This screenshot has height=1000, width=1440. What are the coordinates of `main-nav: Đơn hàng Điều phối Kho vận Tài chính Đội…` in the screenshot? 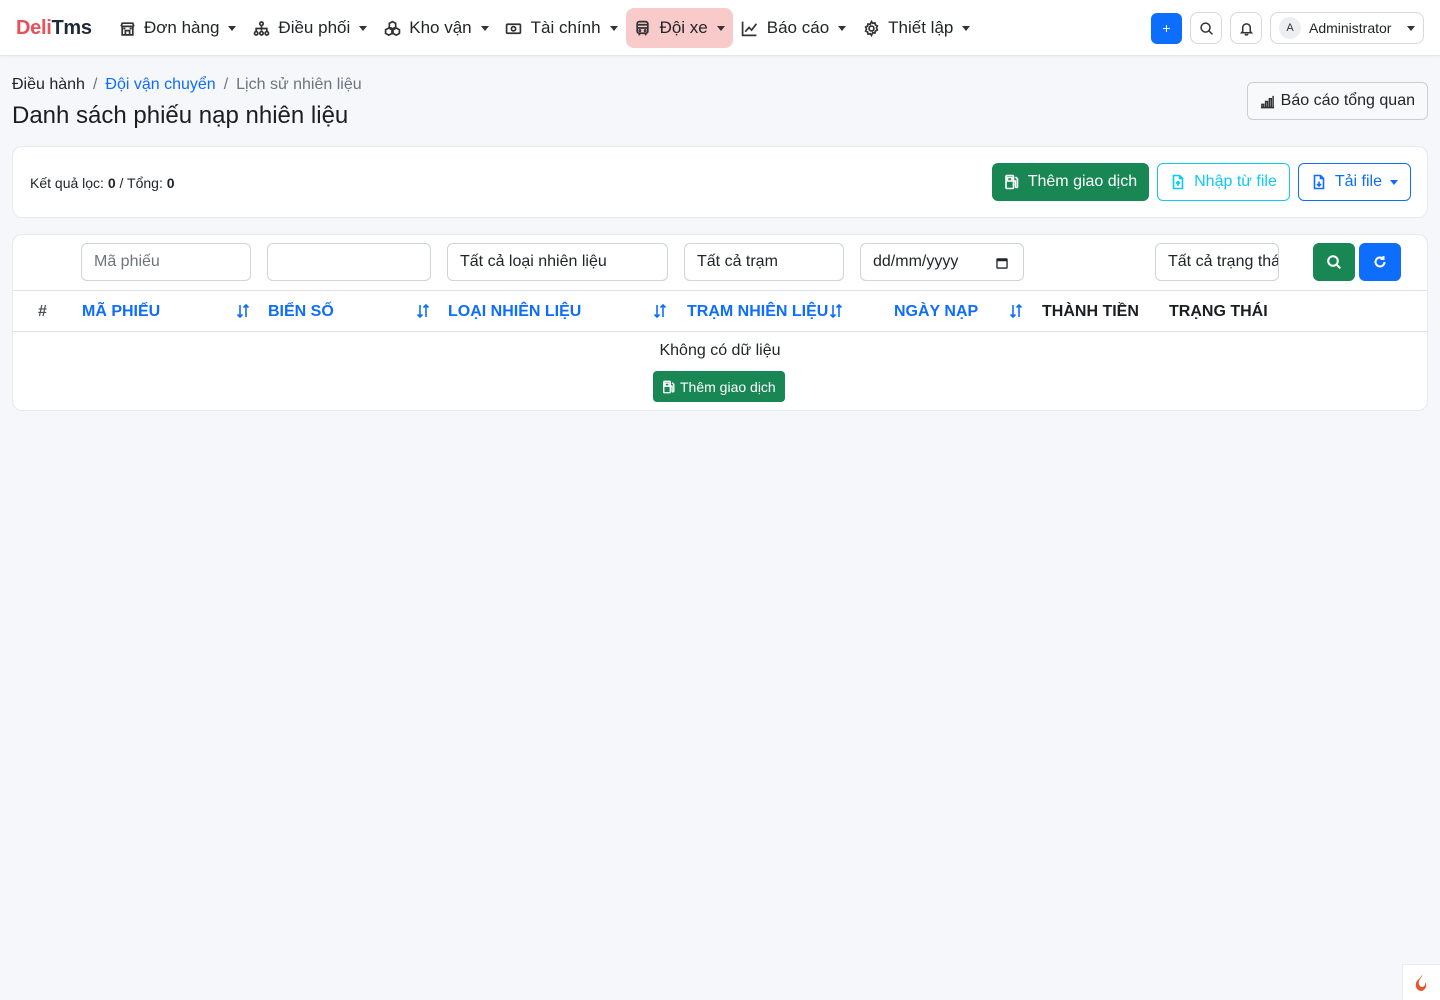 It's located at (544, 28).